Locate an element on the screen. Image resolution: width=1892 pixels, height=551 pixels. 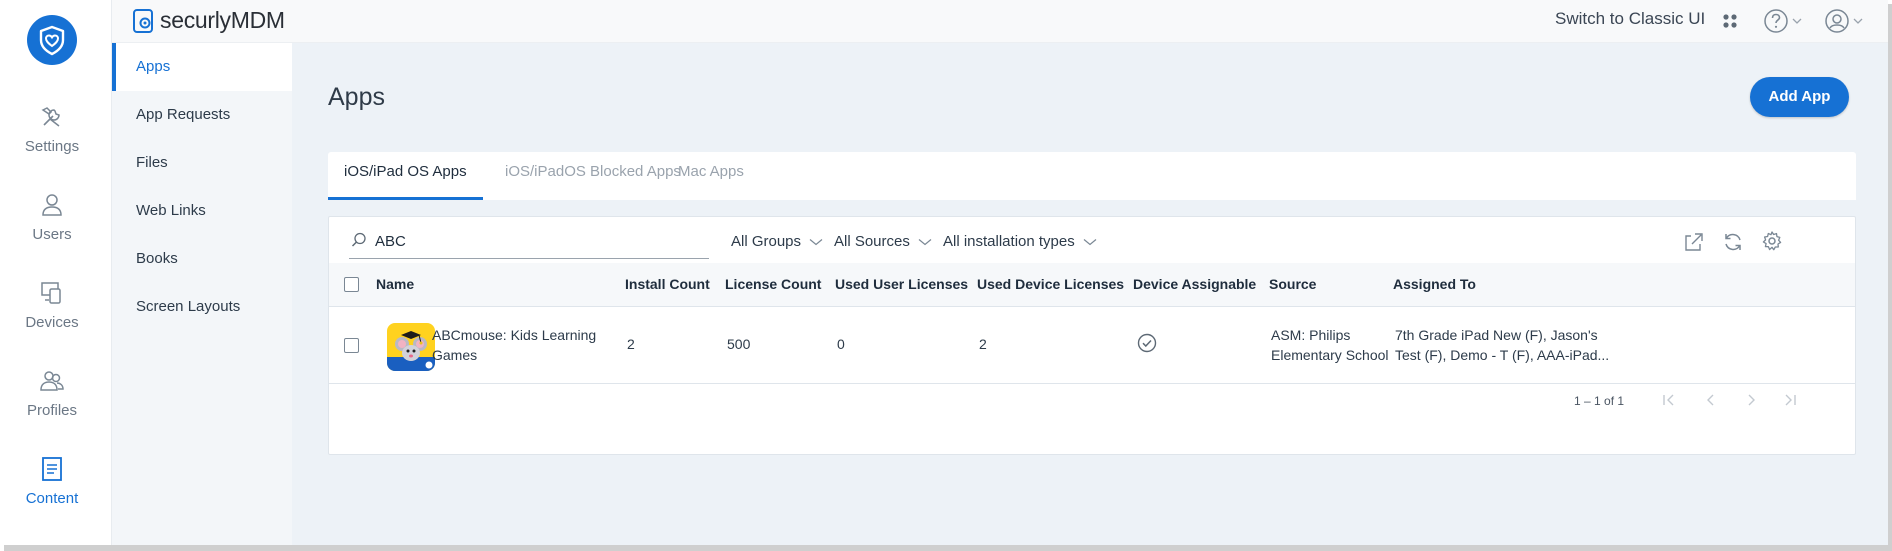
apps-grid-icon is located at coordinates (1730, 21).